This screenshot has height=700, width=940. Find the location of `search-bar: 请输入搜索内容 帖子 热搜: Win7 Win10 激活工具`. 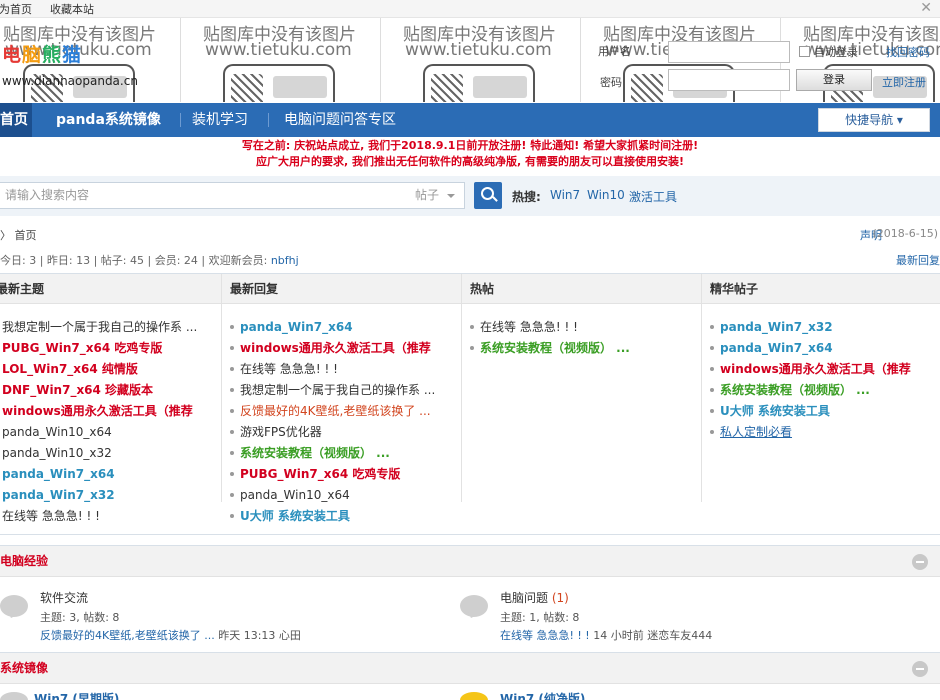

search-bar: 请输入搜索内容 帖子 热搜: Win7 Win10 激活工具 is located at coordinates (470, 196).